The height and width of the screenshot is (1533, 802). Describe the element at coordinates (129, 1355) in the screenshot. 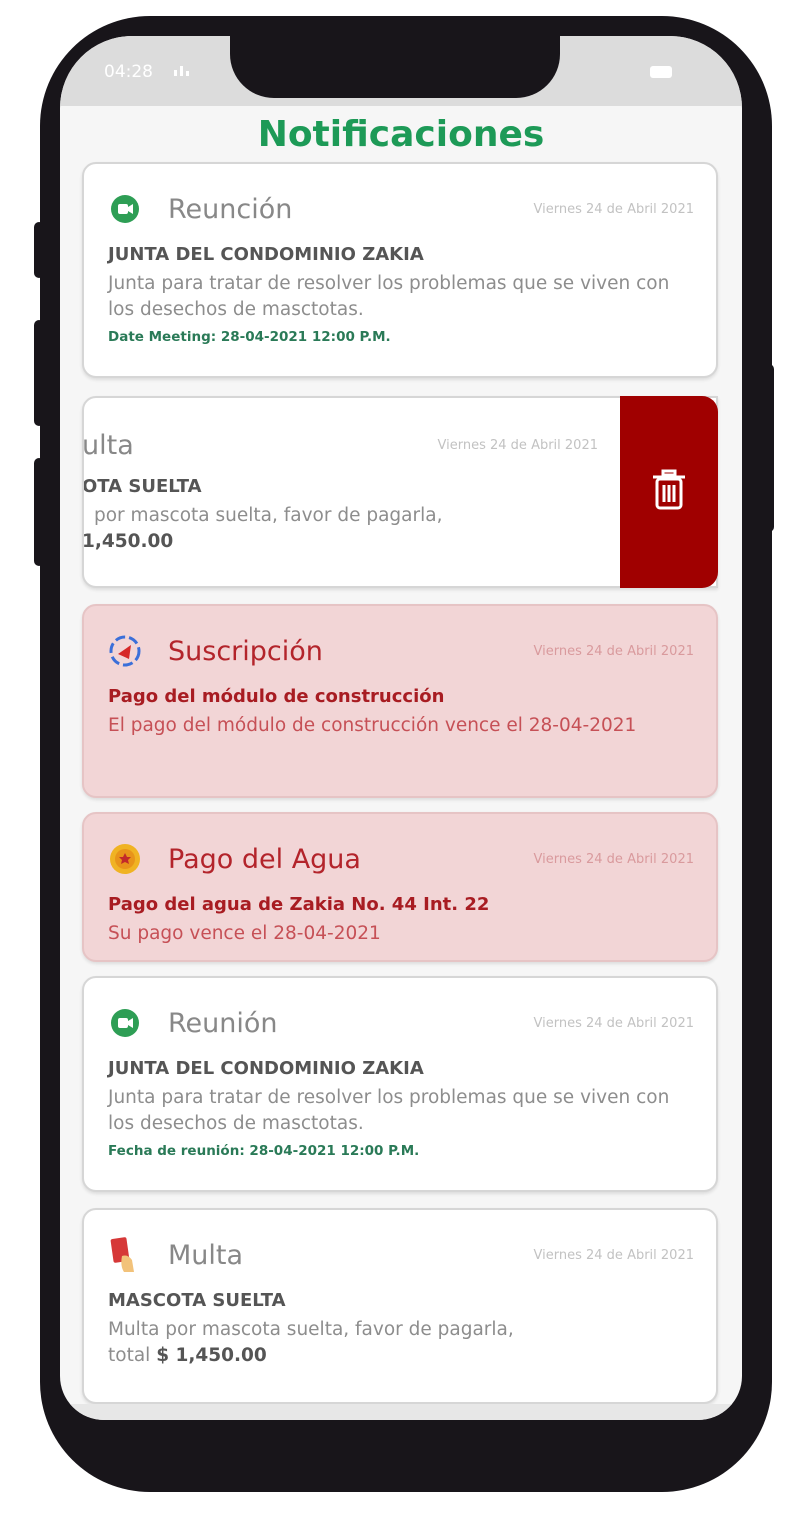

I see `total-label: total` at that location.